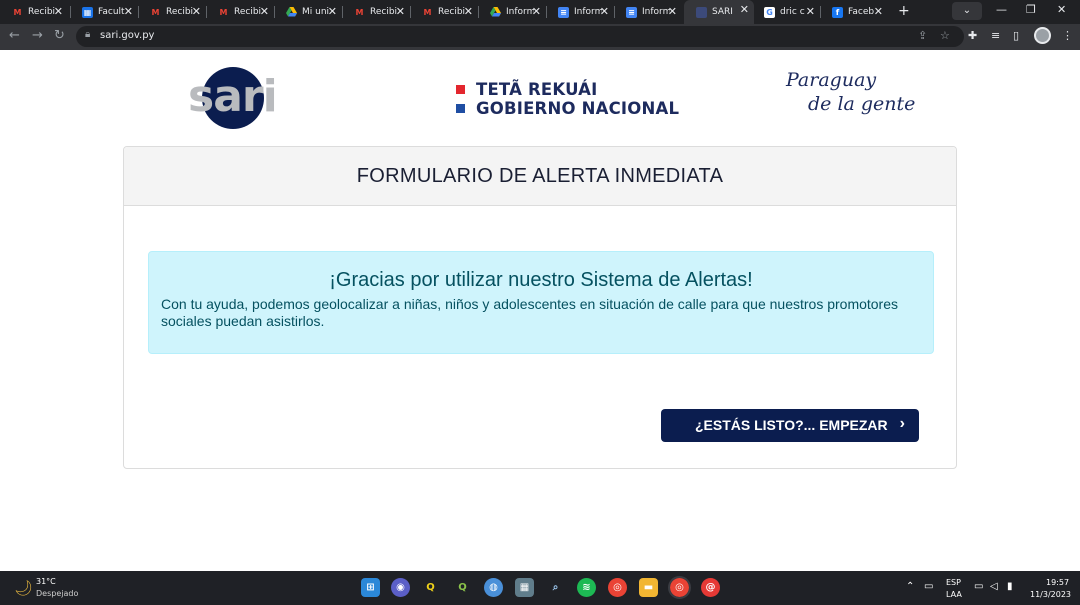 This screenshot has height=605, width=1080. I want to click on profile-avatar, so click(1042, 35).